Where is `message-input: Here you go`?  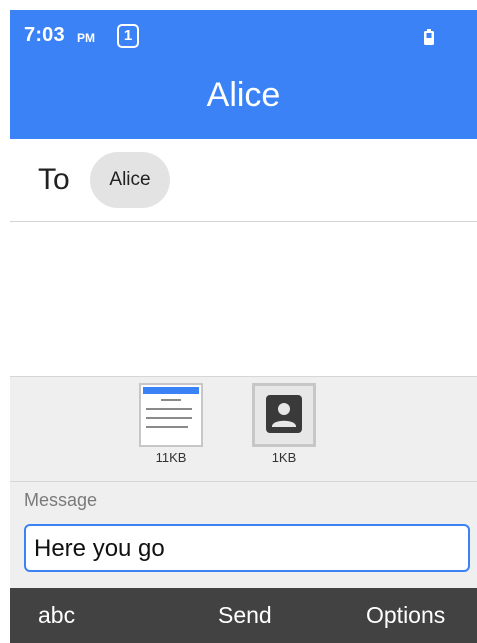 message-input: Here you go is located at coordinates (247, 548).